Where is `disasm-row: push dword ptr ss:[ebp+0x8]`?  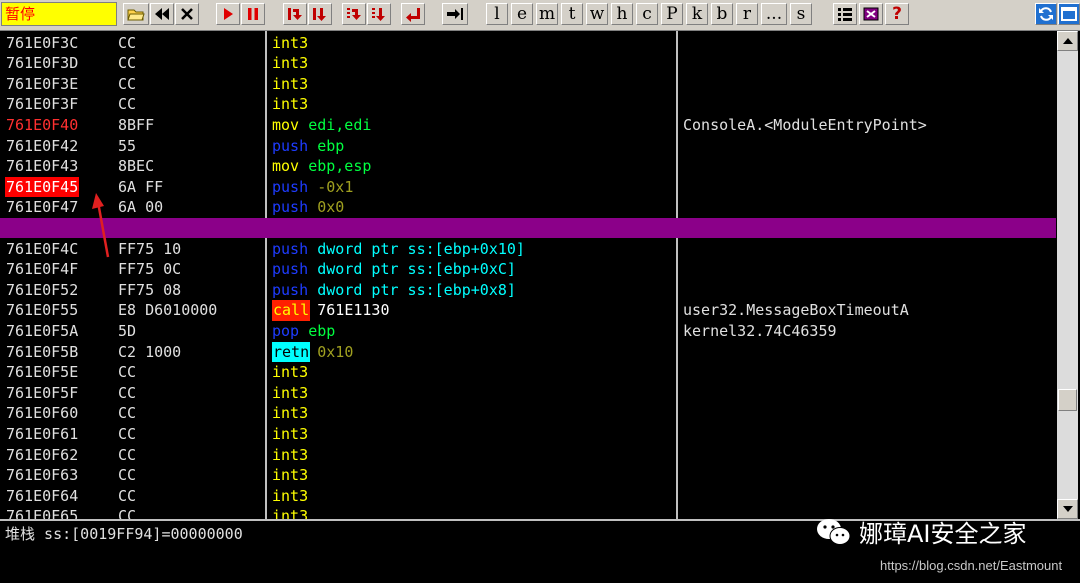
disasm-row: push dword ptr ss:[ebp+0x8] is located at coordinates (472, 290).